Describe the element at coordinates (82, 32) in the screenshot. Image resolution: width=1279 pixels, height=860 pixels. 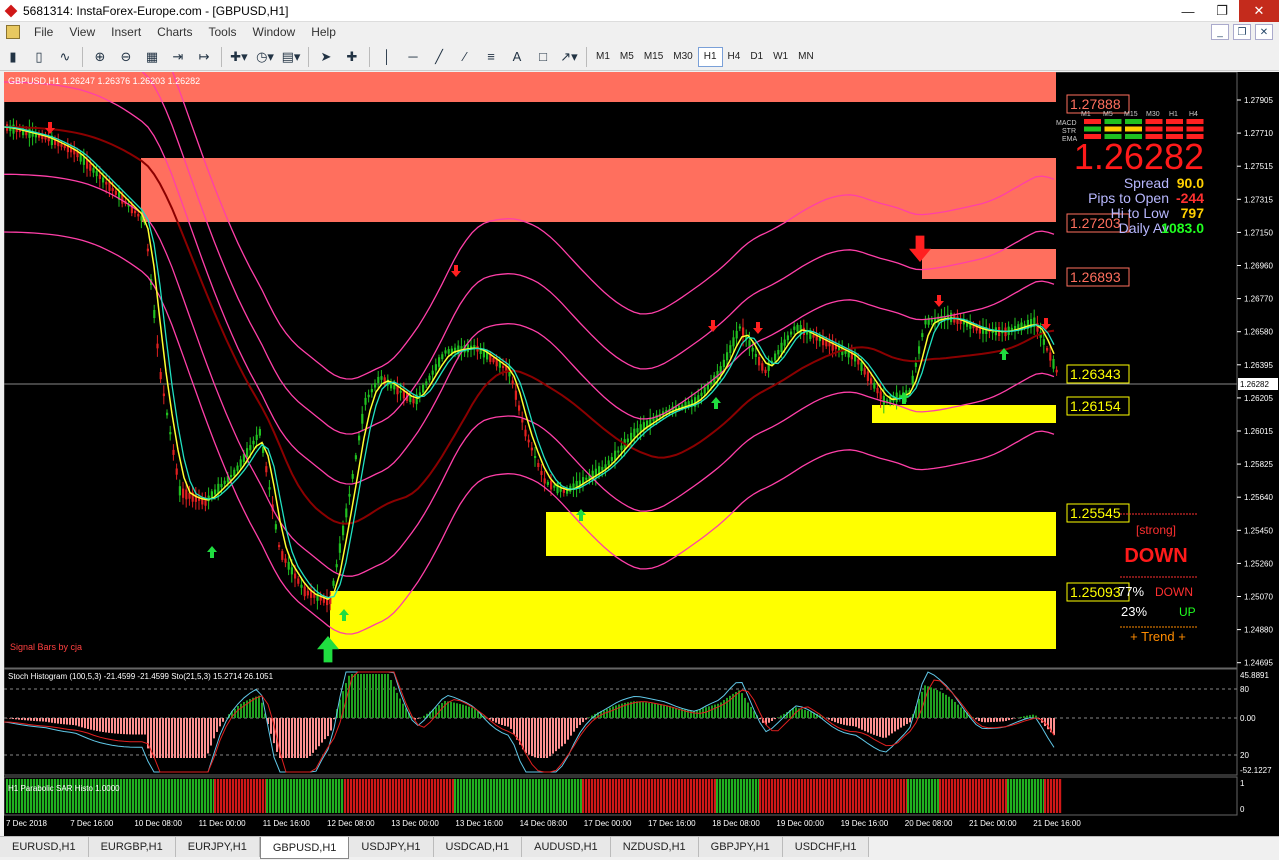
I see `menu-view: View` at that location.